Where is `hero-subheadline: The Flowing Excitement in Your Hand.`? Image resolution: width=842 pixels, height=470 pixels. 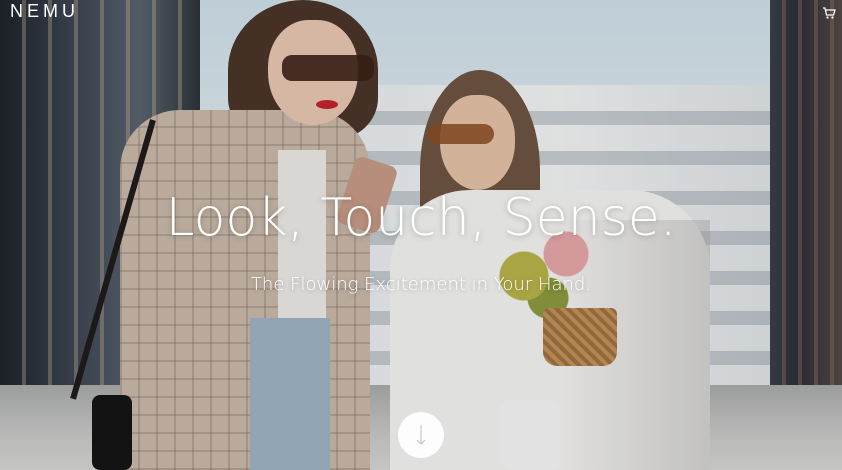
hero-subheadline: The Flowing Excitement in Your Hand. is located at coordinates (421, 284).